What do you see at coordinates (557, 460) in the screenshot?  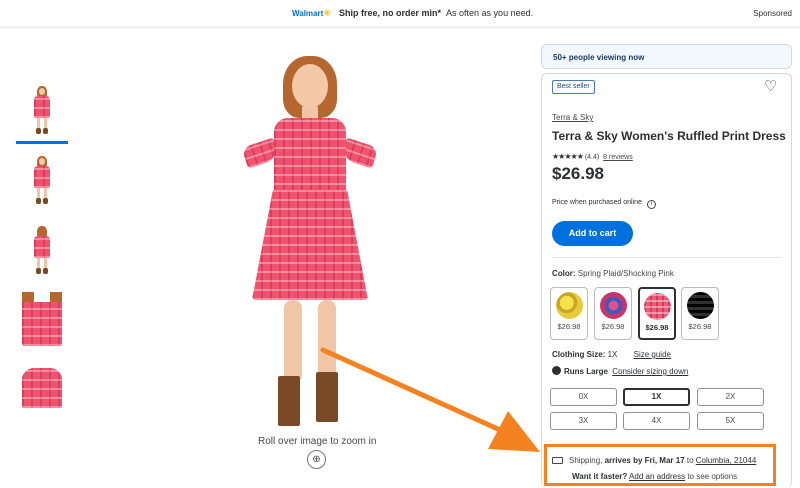 I see `truck-icon` at bounding box center [557, 460].